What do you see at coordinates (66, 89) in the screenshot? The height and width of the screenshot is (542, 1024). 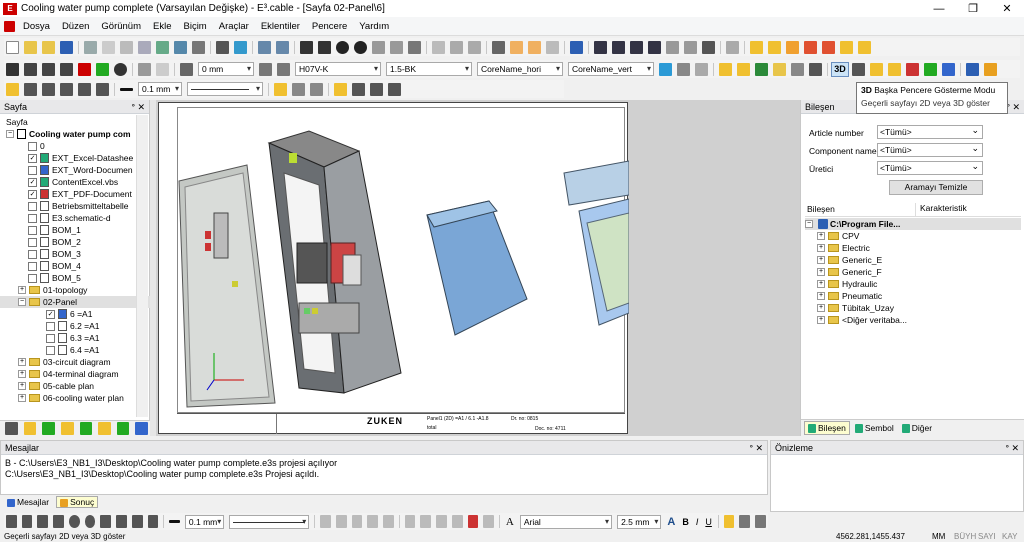 I see `group-icon` at bounding box center [66, 89].